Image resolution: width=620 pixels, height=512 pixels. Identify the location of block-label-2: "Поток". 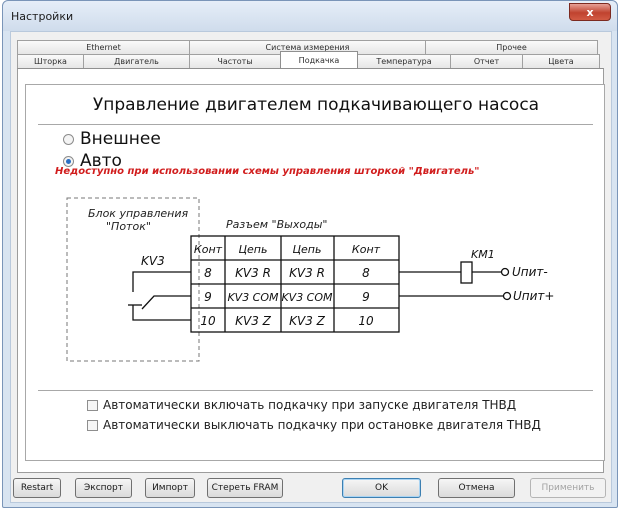
(128, 226).